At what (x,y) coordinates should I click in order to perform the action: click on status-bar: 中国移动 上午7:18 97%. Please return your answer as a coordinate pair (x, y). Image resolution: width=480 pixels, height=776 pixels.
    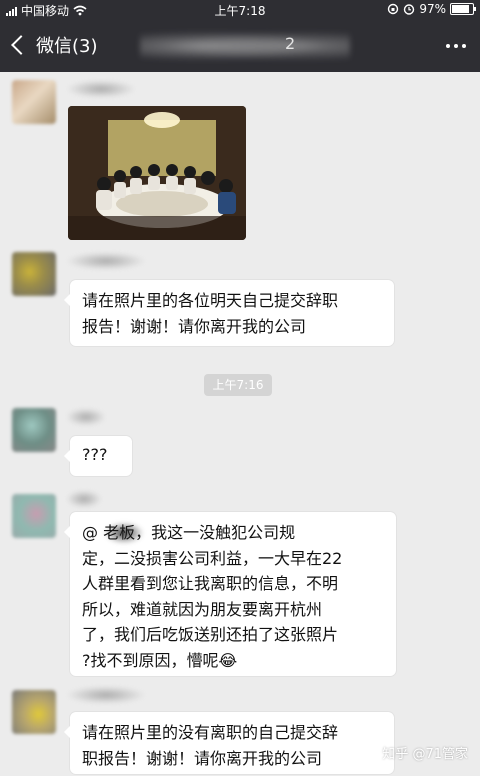
    Looking at the image, I should click on (240, 10).